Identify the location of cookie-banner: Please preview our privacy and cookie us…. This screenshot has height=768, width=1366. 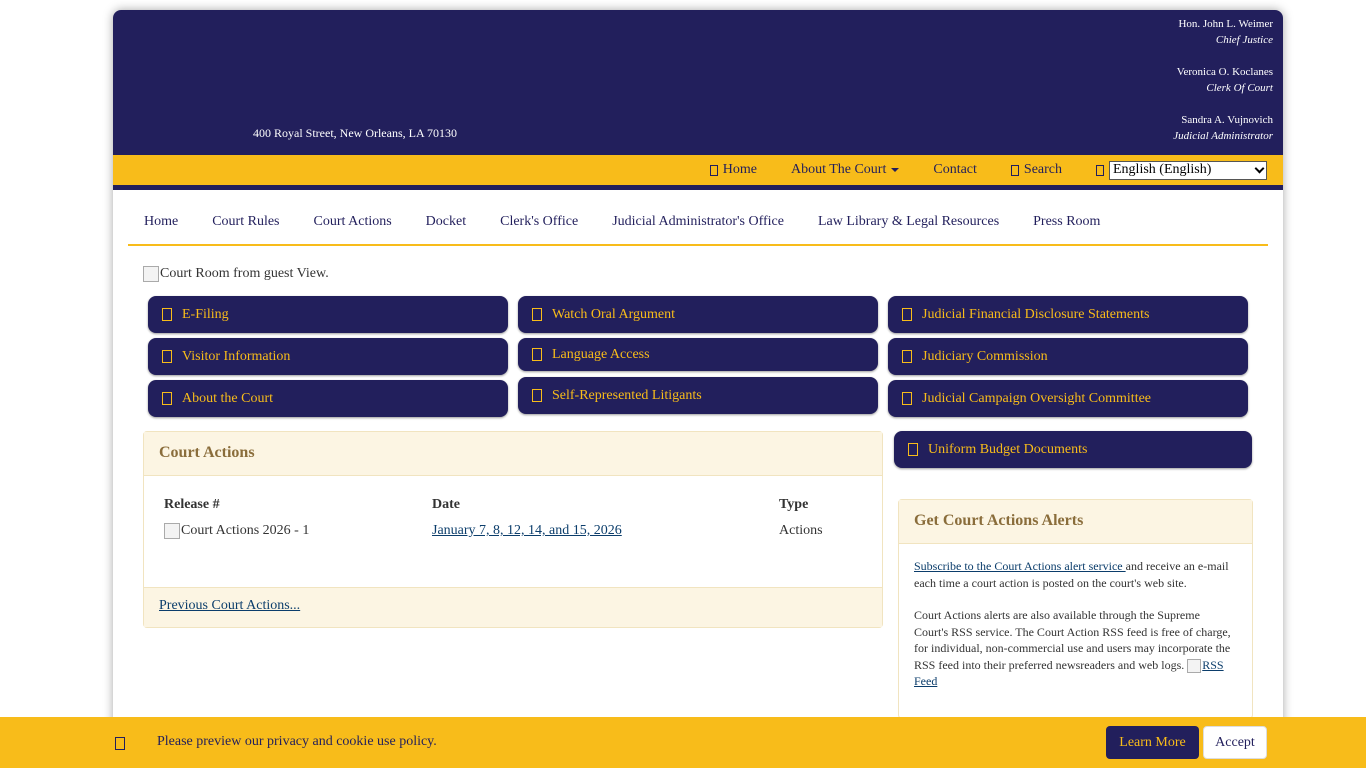
(683, 742).